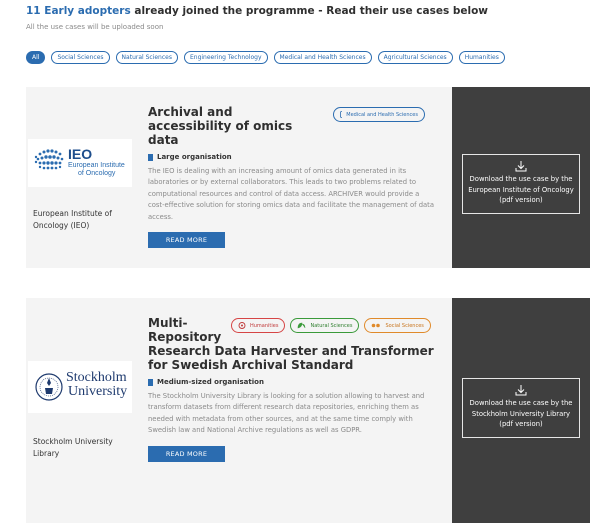 The width and height of the screenshot is (590, 523). I want to click on organisation-type-label: Medium-sized organisation, so click(210, 382).